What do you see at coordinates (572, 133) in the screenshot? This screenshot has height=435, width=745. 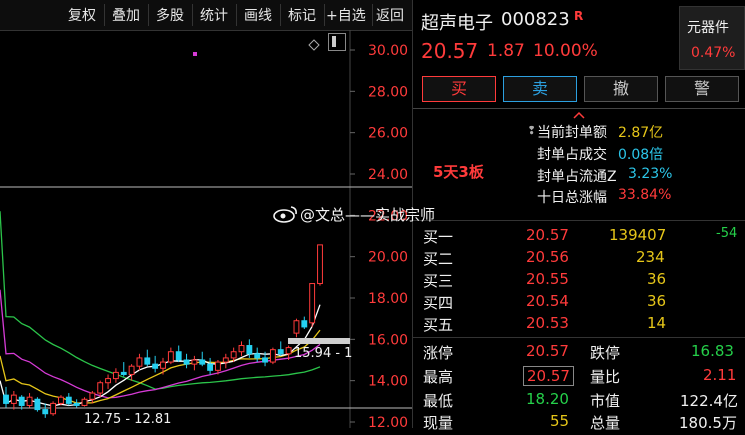 I see `seal-label: 当前封单额` at bounding box center [572, 133].